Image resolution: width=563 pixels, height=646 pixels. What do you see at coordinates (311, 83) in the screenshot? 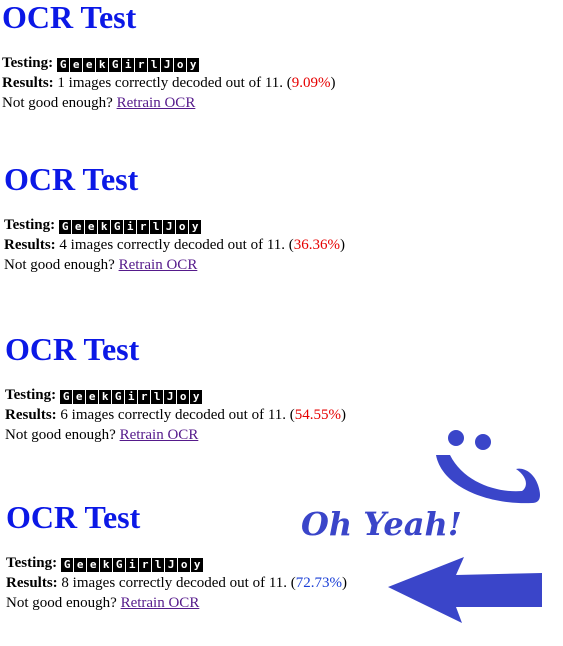
I see `results-percent: 9.09%` at bounding box center [311, 83].